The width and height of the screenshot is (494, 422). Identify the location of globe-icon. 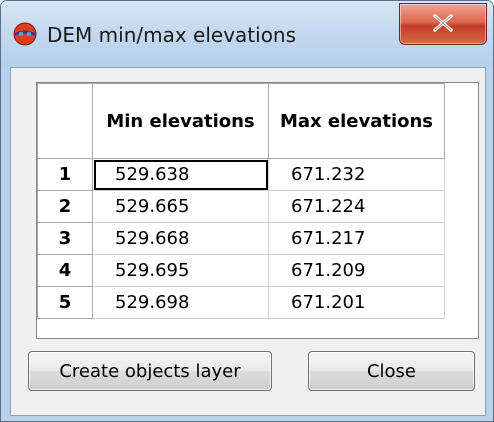
(25, 34).